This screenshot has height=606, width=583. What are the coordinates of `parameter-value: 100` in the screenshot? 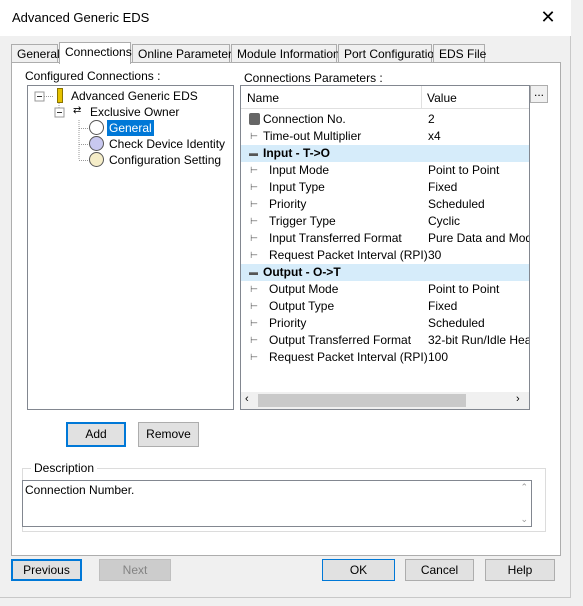 It's located at (438, 357).